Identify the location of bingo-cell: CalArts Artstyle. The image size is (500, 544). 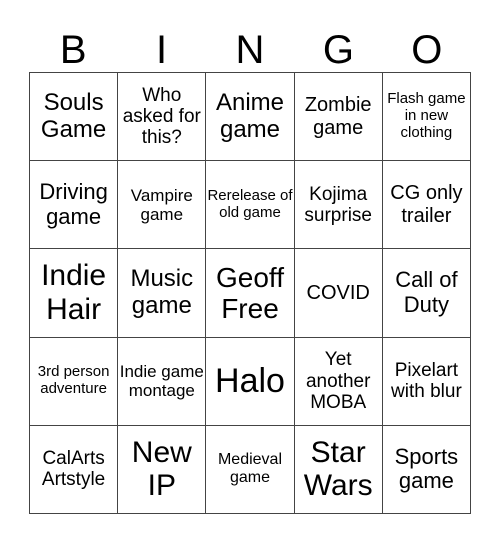
(74, 469).